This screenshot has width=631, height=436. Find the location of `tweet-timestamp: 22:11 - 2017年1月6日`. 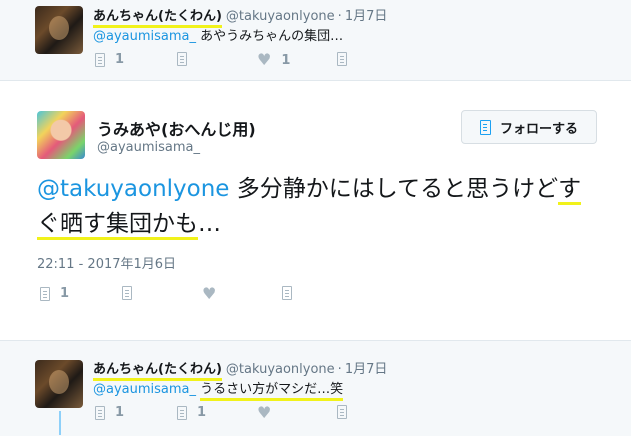

tweet-timestamp: 22:11 - 2017年1月6日 is located at coordinates (106, 262).